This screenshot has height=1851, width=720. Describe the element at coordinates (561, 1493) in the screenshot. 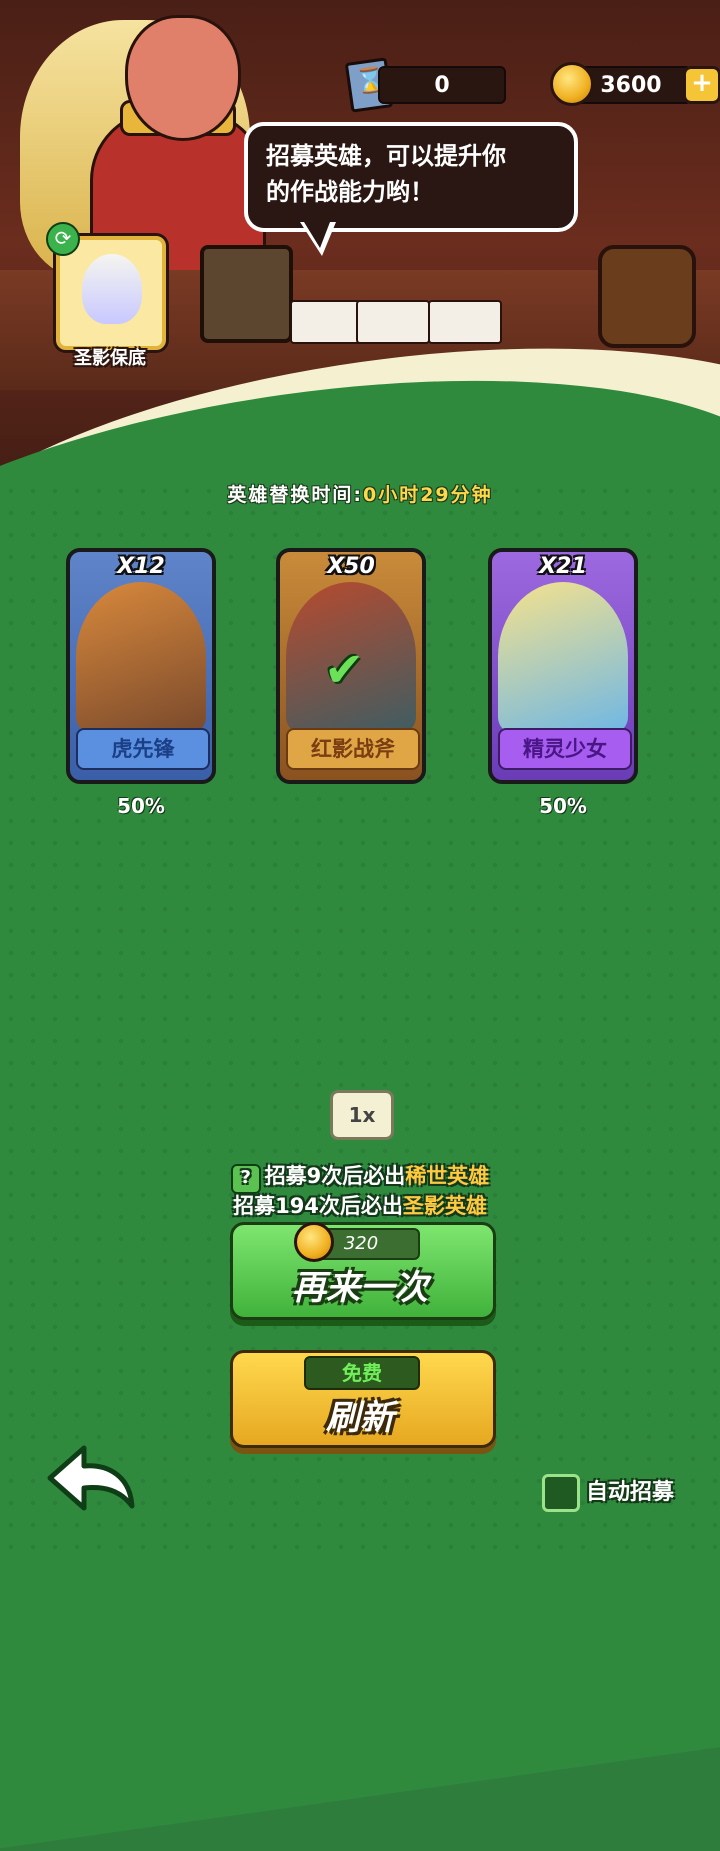

I see `auto-recruit-checkbox` at that location.